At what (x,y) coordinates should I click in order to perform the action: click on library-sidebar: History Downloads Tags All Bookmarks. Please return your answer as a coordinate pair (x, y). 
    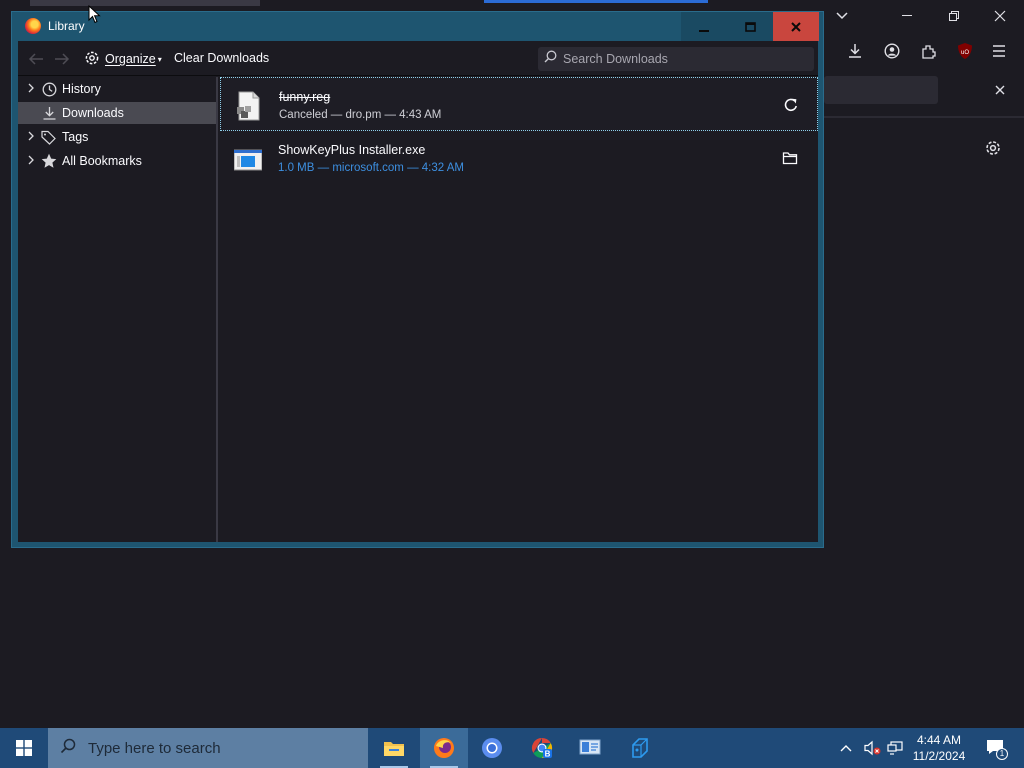
    Looking at the image, I should click on (118, 309).